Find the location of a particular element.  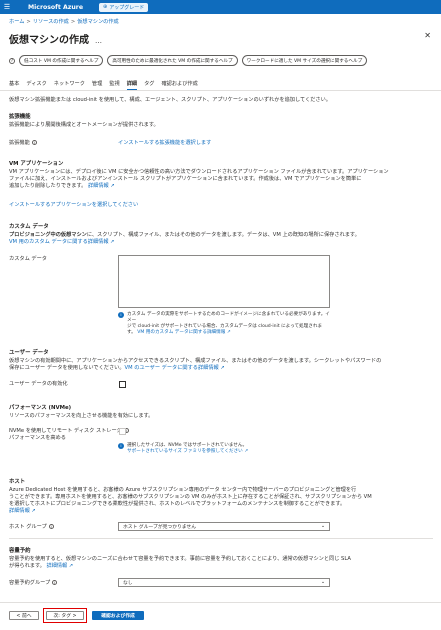

custom-data-heading: カスタム データ is located at coordinates (29, 227).